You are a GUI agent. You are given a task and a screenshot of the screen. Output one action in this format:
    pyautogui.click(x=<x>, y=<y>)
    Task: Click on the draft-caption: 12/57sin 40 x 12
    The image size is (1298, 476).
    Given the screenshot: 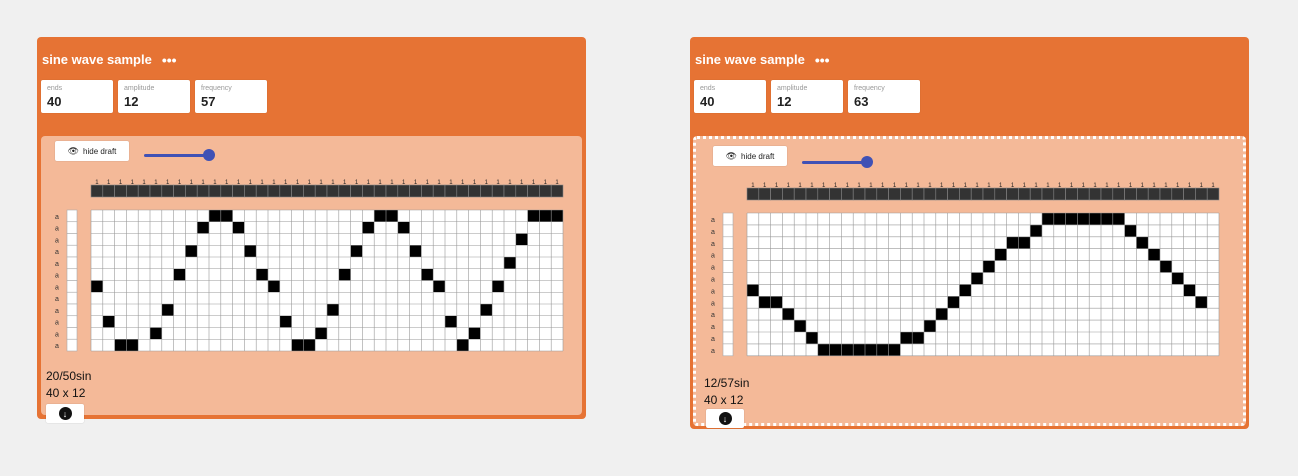 What is the action you would take?
    pyautogui.click(x=726, y=392)
    